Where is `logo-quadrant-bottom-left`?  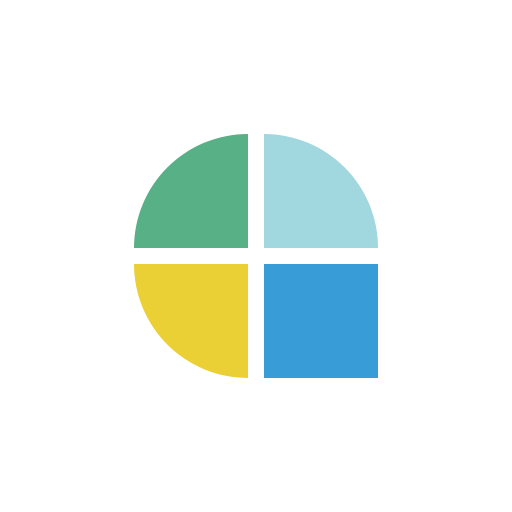
logo-quadrant-bottom-left is located at coordinates (191, 321).